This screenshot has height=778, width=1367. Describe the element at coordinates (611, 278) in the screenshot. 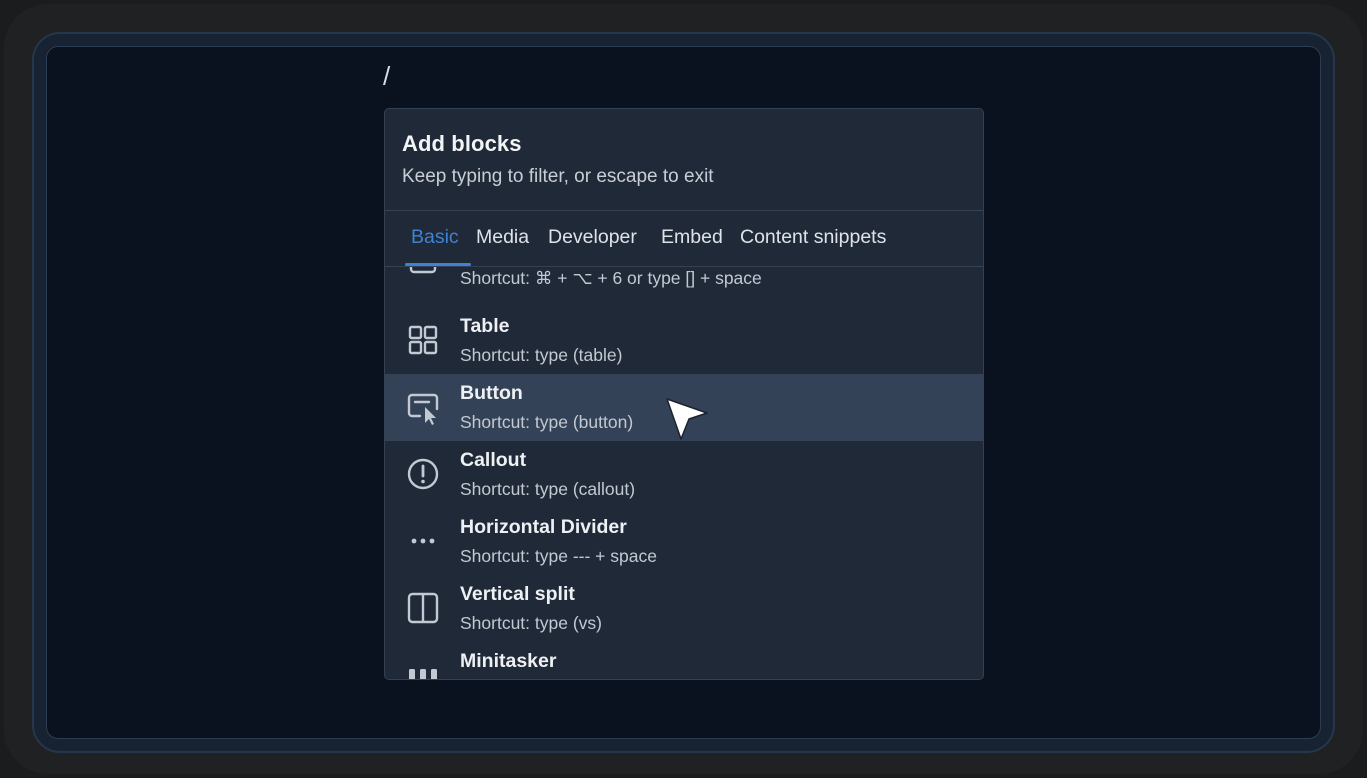

I see `item-shortcut: Shortcut: ⌘ + ⌥ + 6 or type [] + space` at that location.